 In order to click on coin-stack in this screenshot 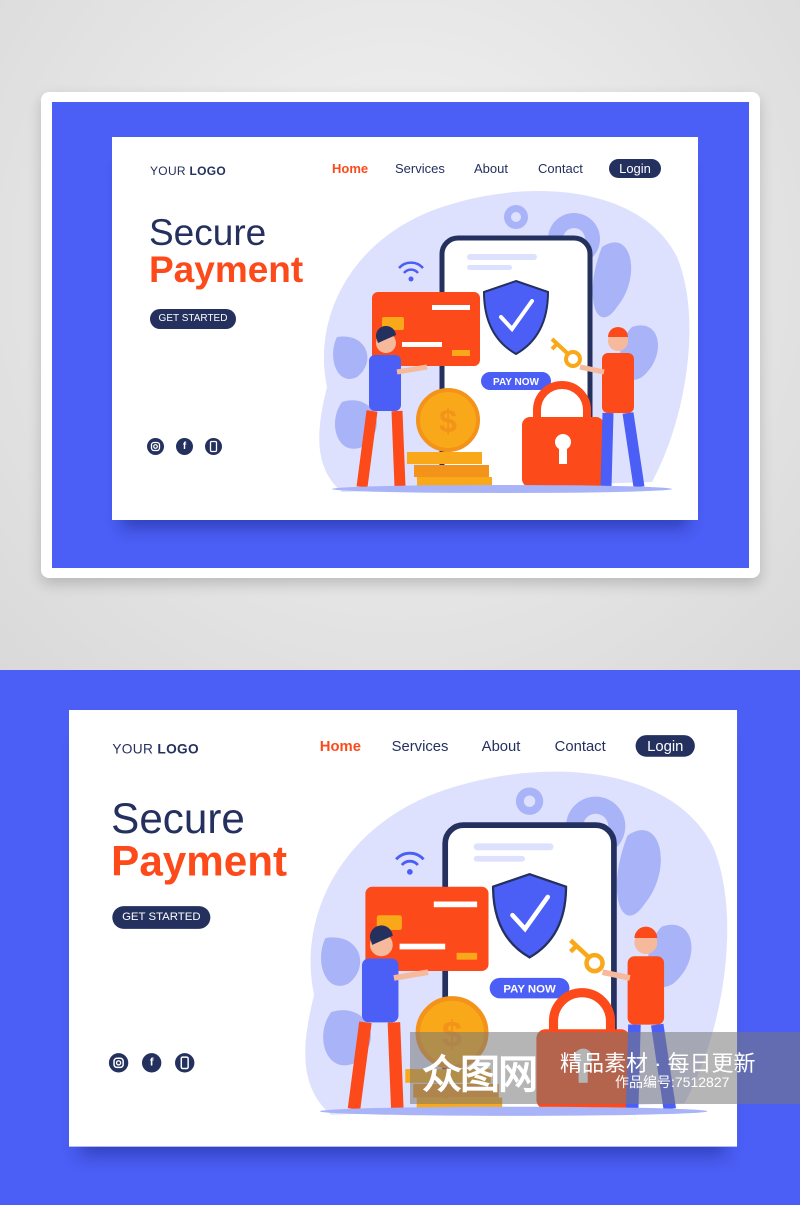, I will do `click(449, 470)`.